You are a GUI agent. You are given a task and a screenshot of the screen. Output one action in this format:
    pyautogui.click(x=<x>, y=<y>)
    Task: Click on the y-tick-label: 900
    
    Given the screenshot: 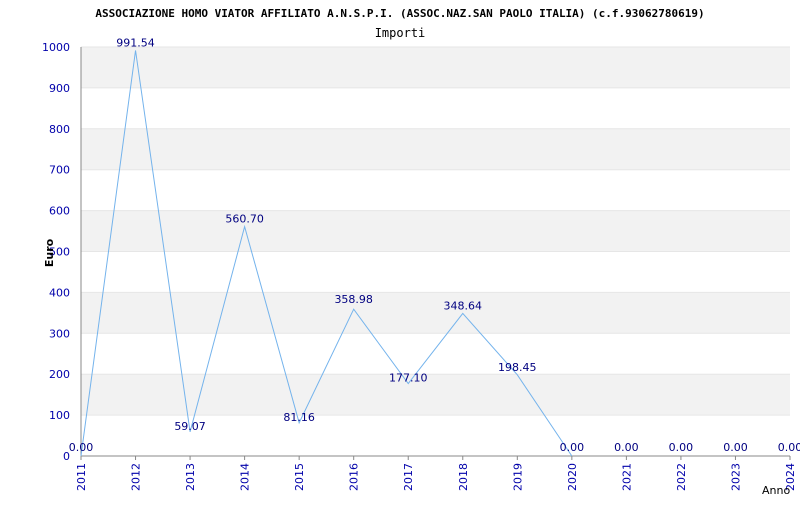 What is the action you would take?
    pyautogui.click(x=59, y=88)
    